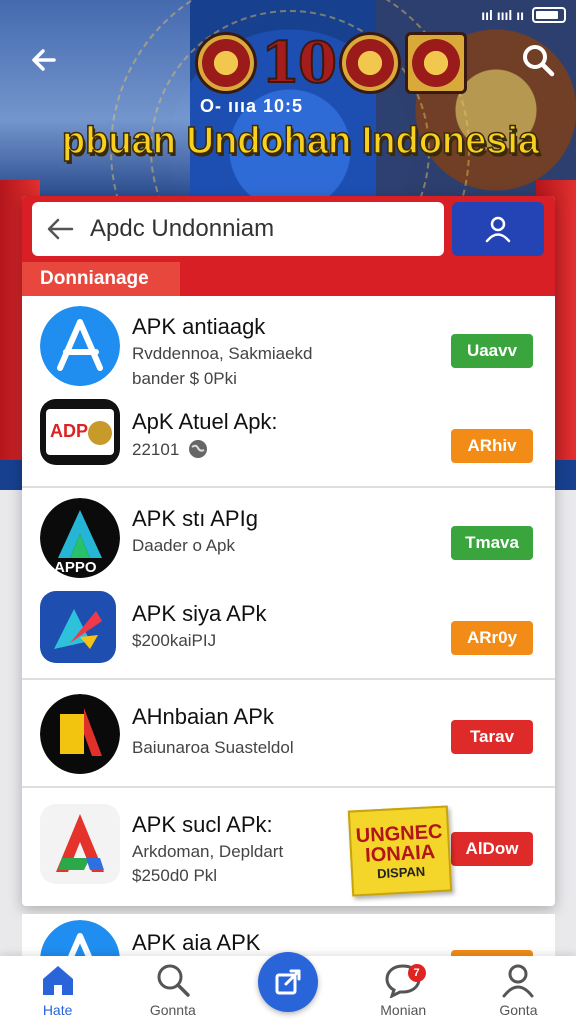  Describe the element at coordinates (80, 538) in the screenshot. I see `appo-icon: APPO` at that location.